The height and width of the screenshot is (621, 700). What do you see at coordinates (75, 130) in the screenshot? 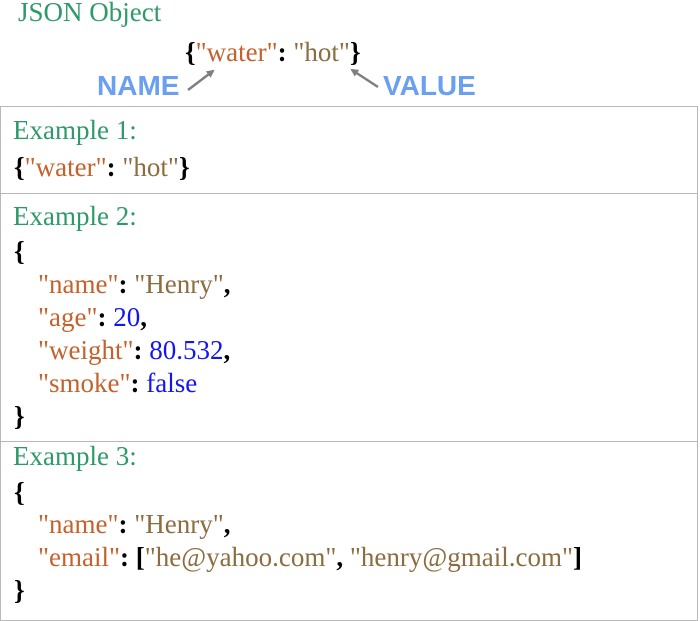
I see `example-1-title: Example 1:` at bounding box center [75, 130].